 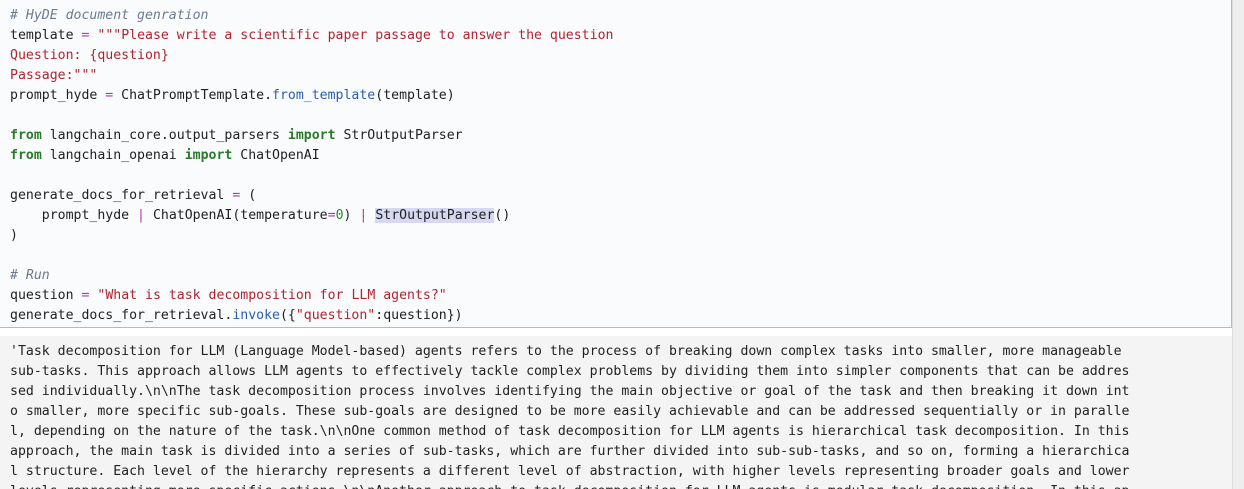 I want to click on code-token: (), so click(x=502, y=215).